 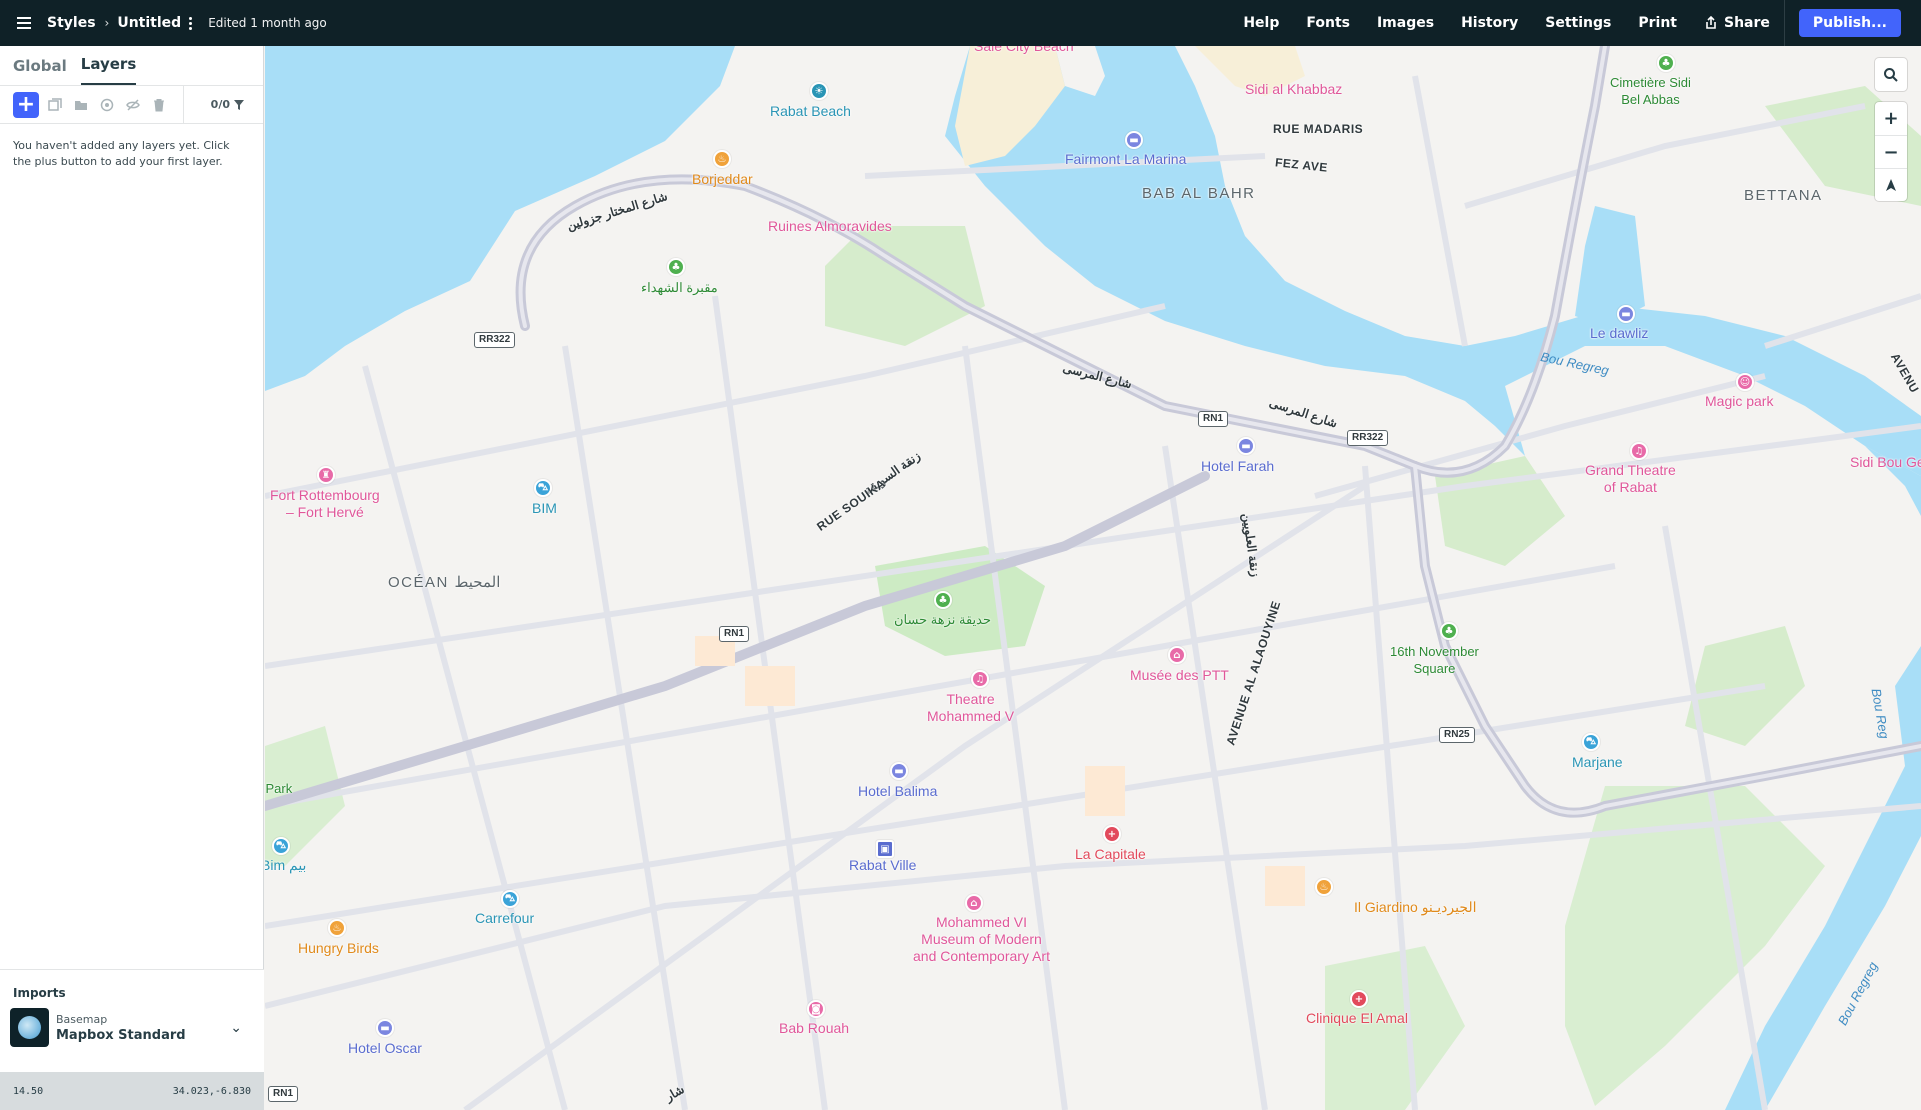 I want to click on train-icon: ▣, so click(x=885, y=849).